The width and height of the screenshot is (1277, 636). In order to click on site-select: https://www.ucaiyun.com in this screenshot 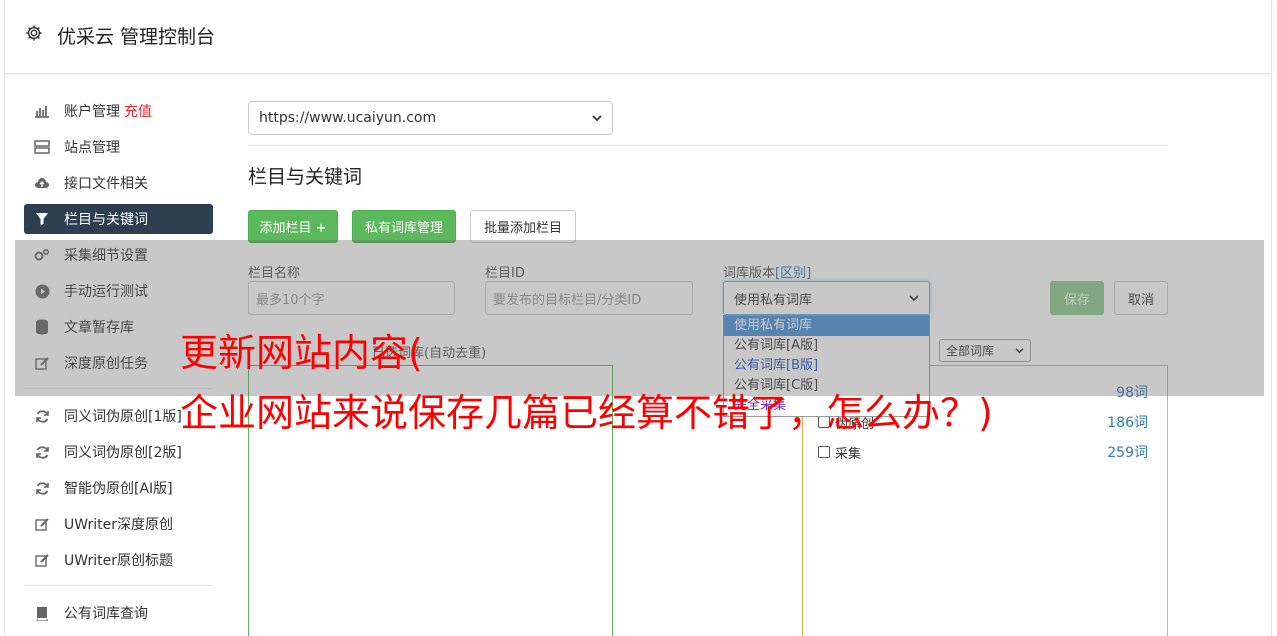, I will do `click(430, 118)`.